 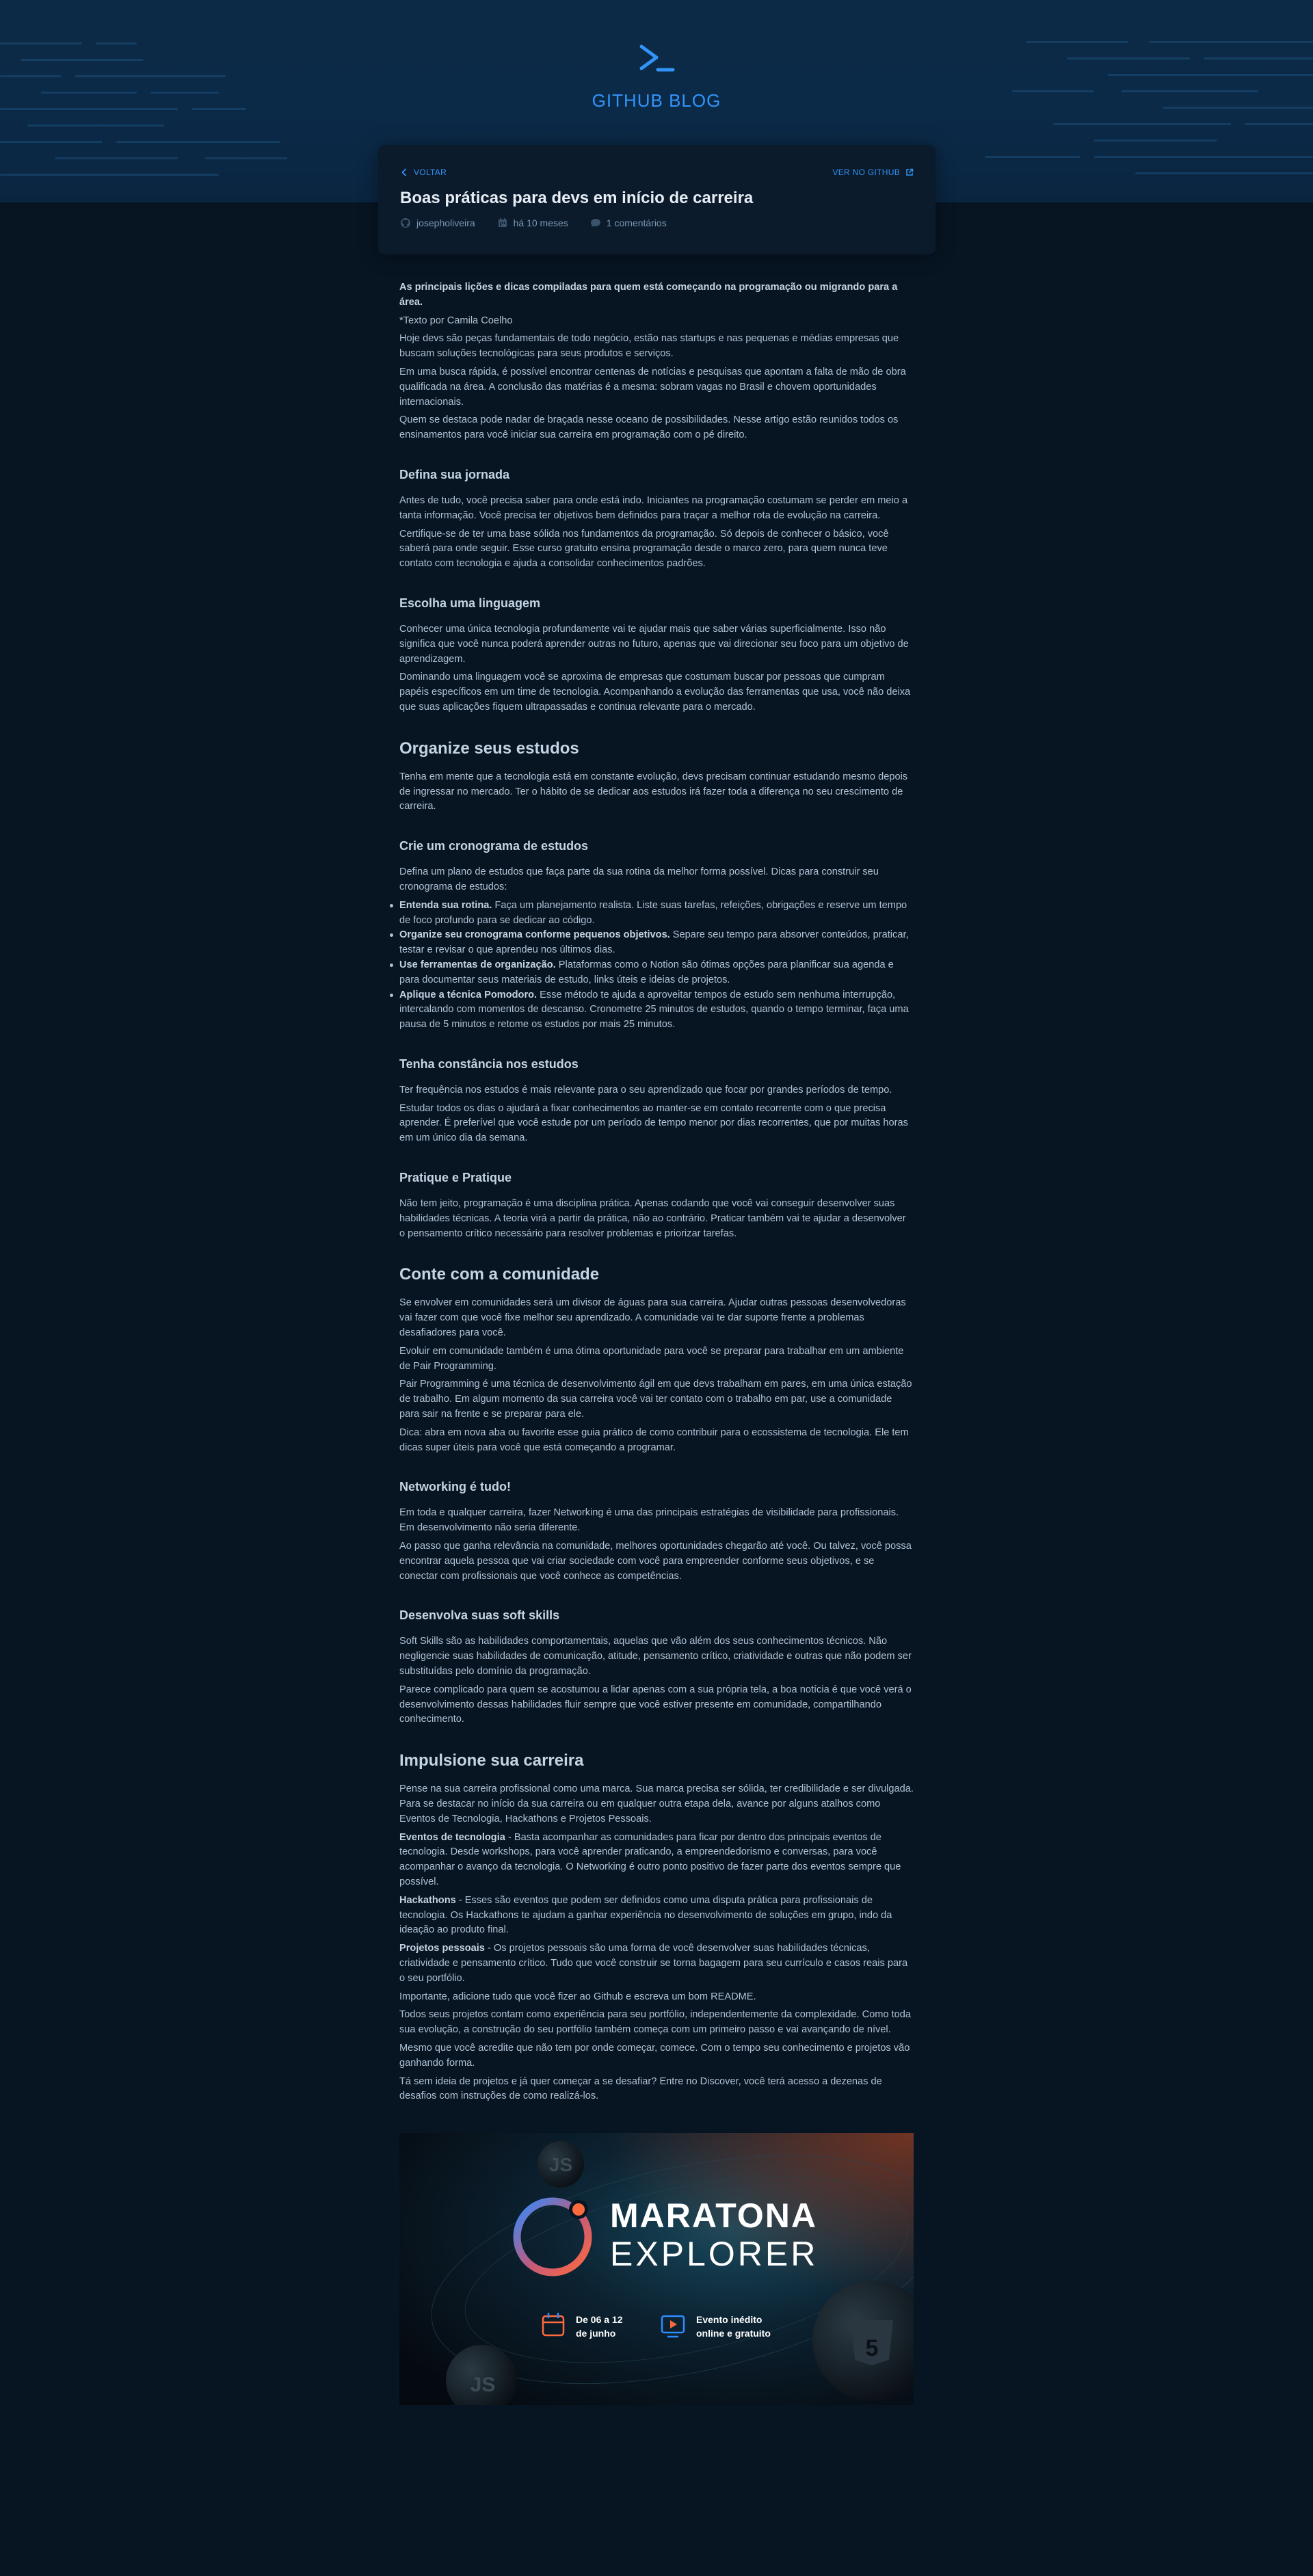 What do you see at coordinates (872, 2348) in the screenshot?
I see `badge-html: 5` at bounding box center [872, 2348].